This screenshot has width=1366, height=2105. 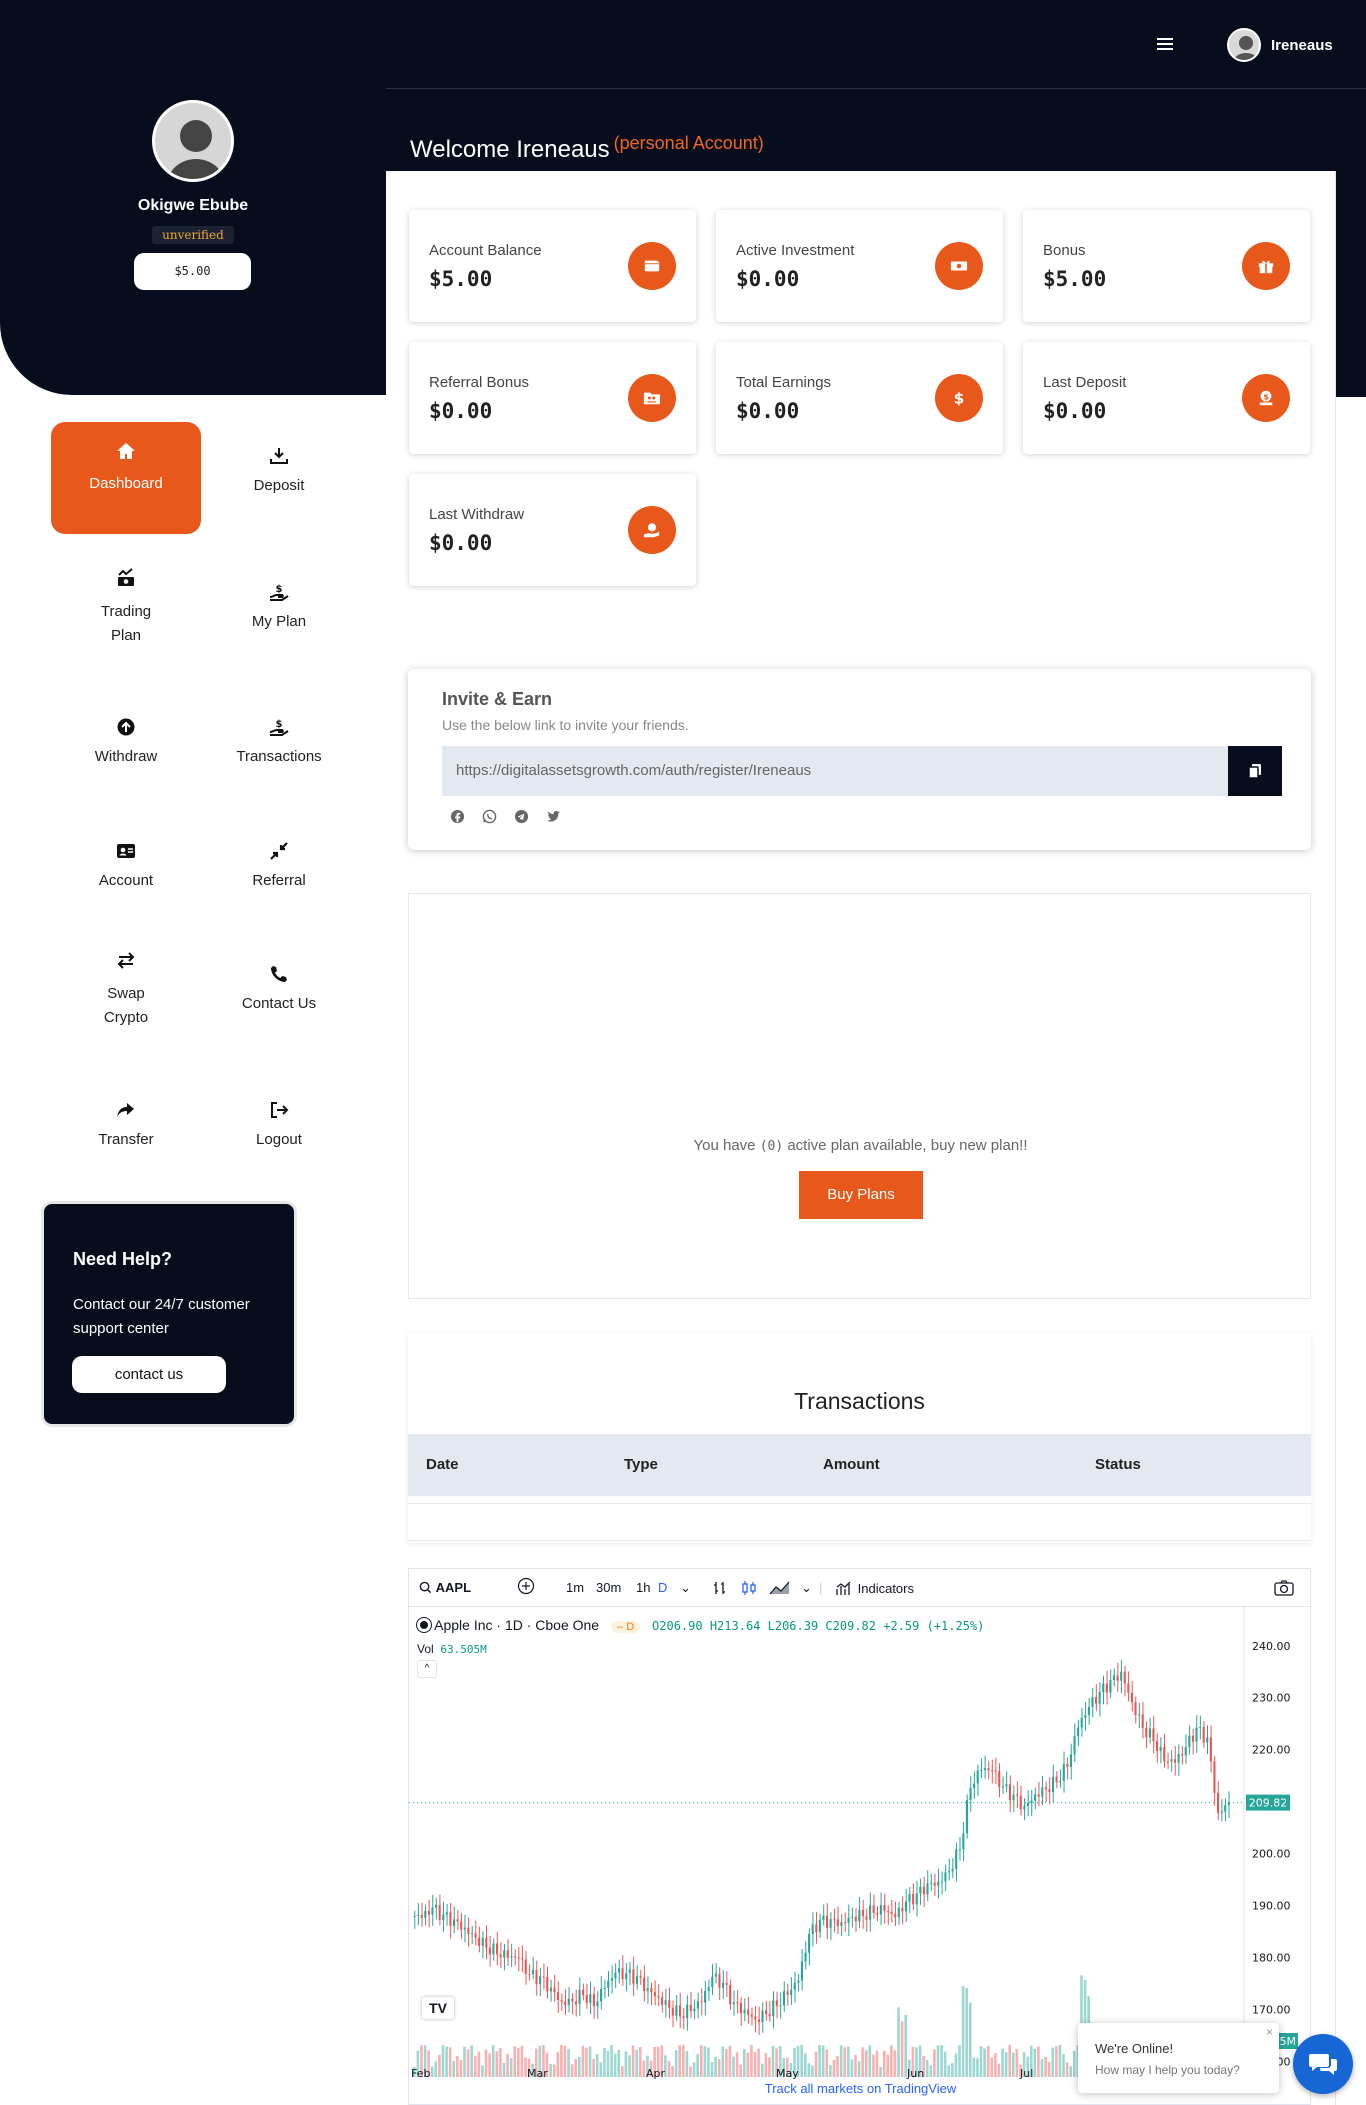 What do you see at coordinates (662, 1587) in the screenshot?
I see `interval-d: D` at bounding box center [662, 1587].